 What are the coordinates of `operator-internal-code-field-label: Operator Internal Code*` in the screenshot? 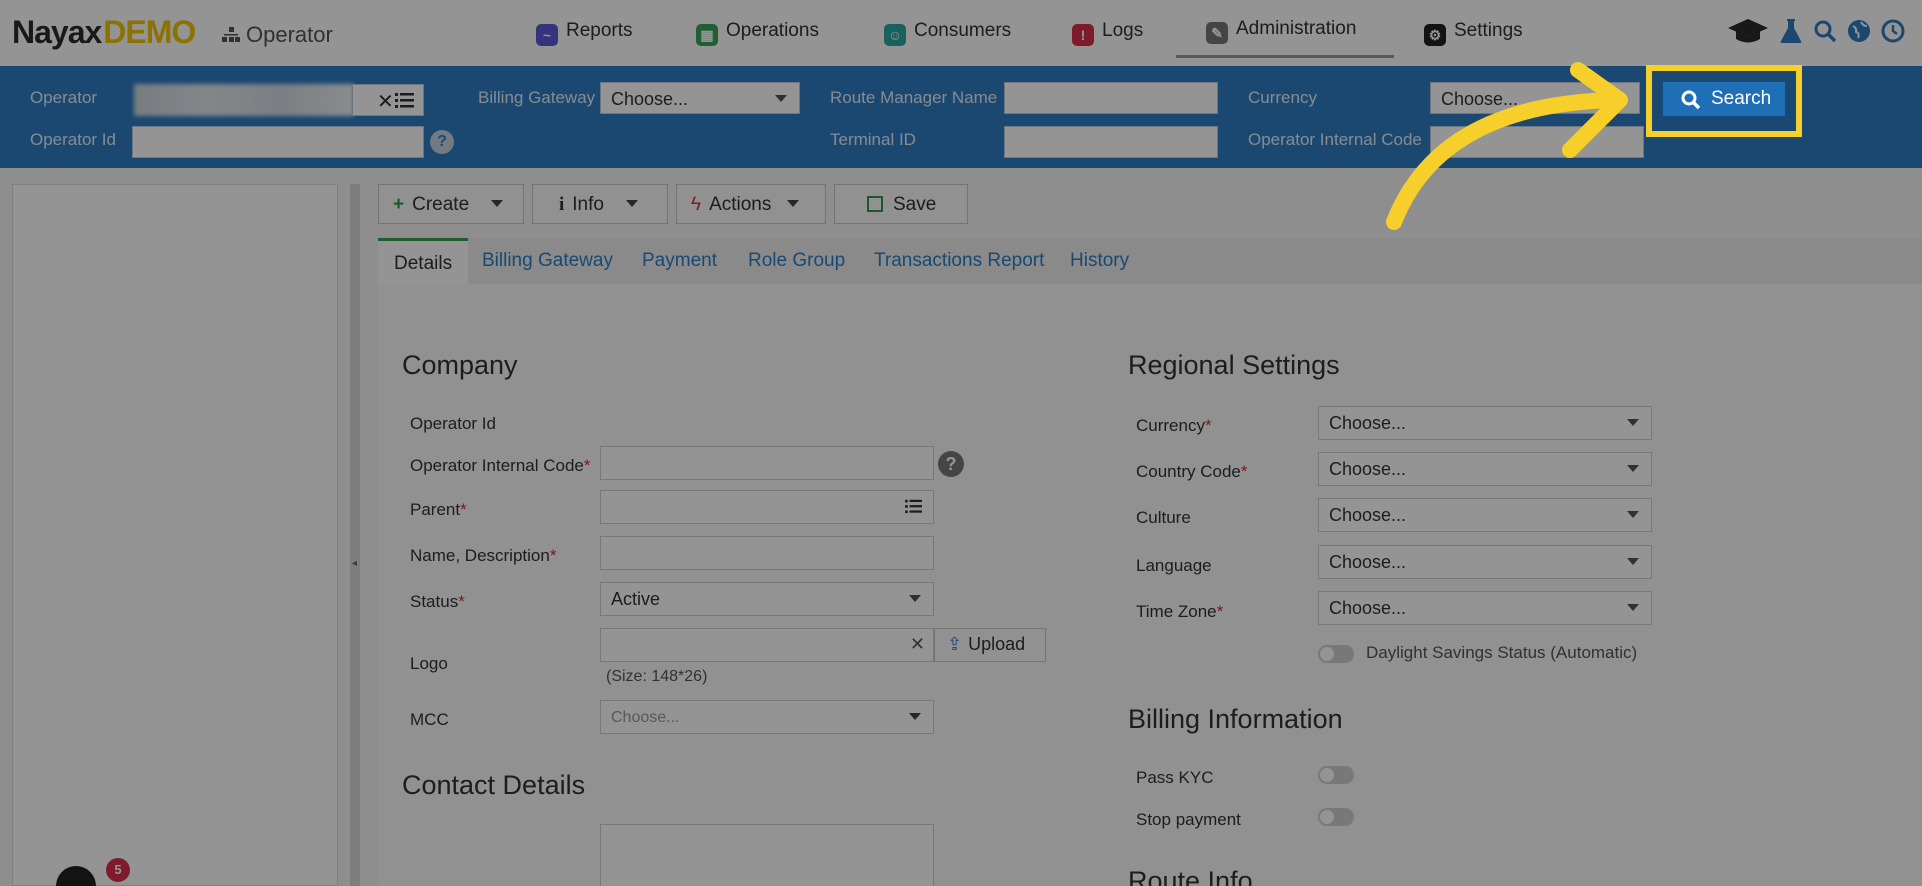 It's located at (500, 466).